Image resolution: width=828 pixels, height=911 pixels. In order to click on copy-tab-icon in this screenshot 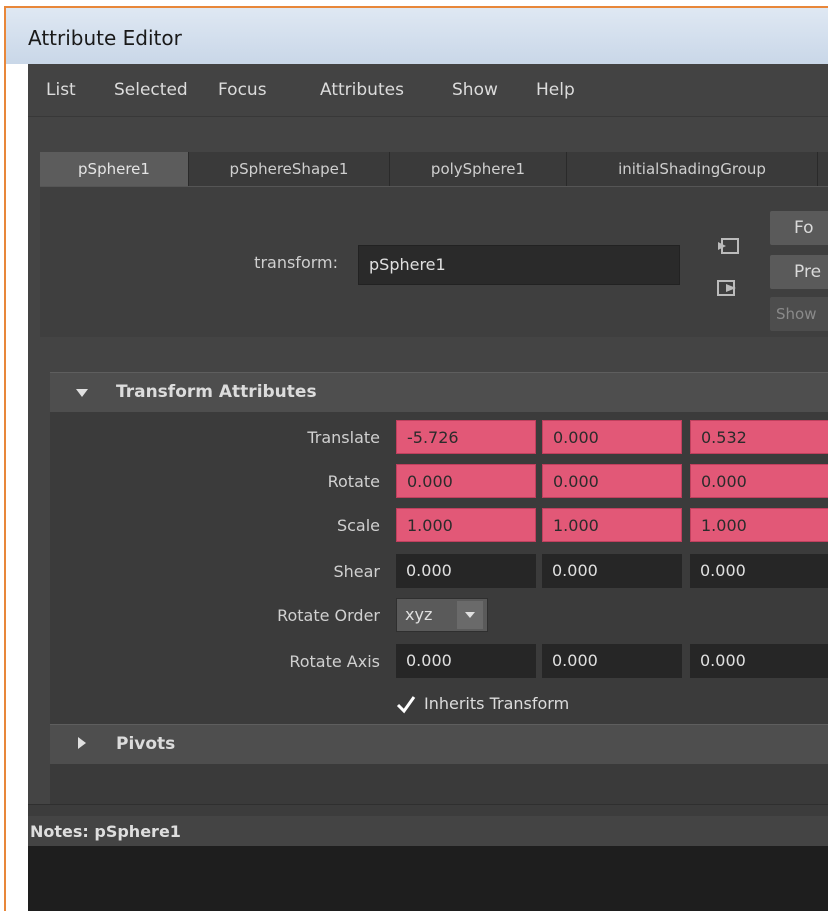, I will do `click(728, 288)`.